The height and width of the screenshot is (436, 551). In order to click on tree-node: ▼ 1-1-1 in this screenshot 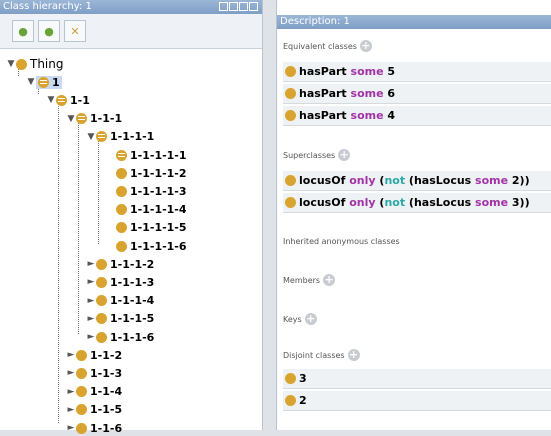, I will do `click(94, 119)`.